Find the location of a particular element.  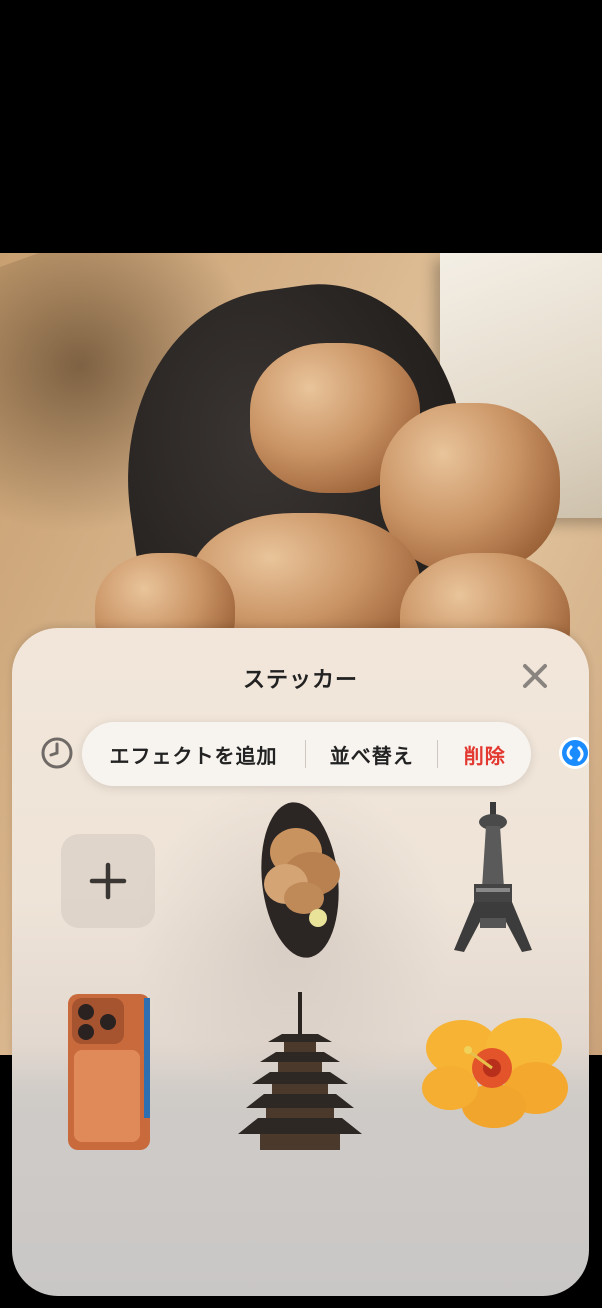

add-sticker-button is located at coordinates (108, 881).